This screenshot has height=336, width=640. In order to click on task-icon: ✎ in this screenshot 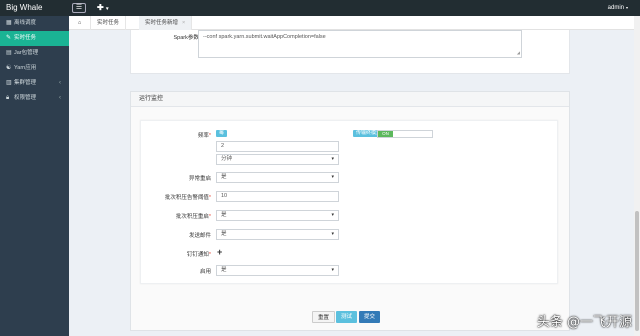, I will do `click(9, 38)`.